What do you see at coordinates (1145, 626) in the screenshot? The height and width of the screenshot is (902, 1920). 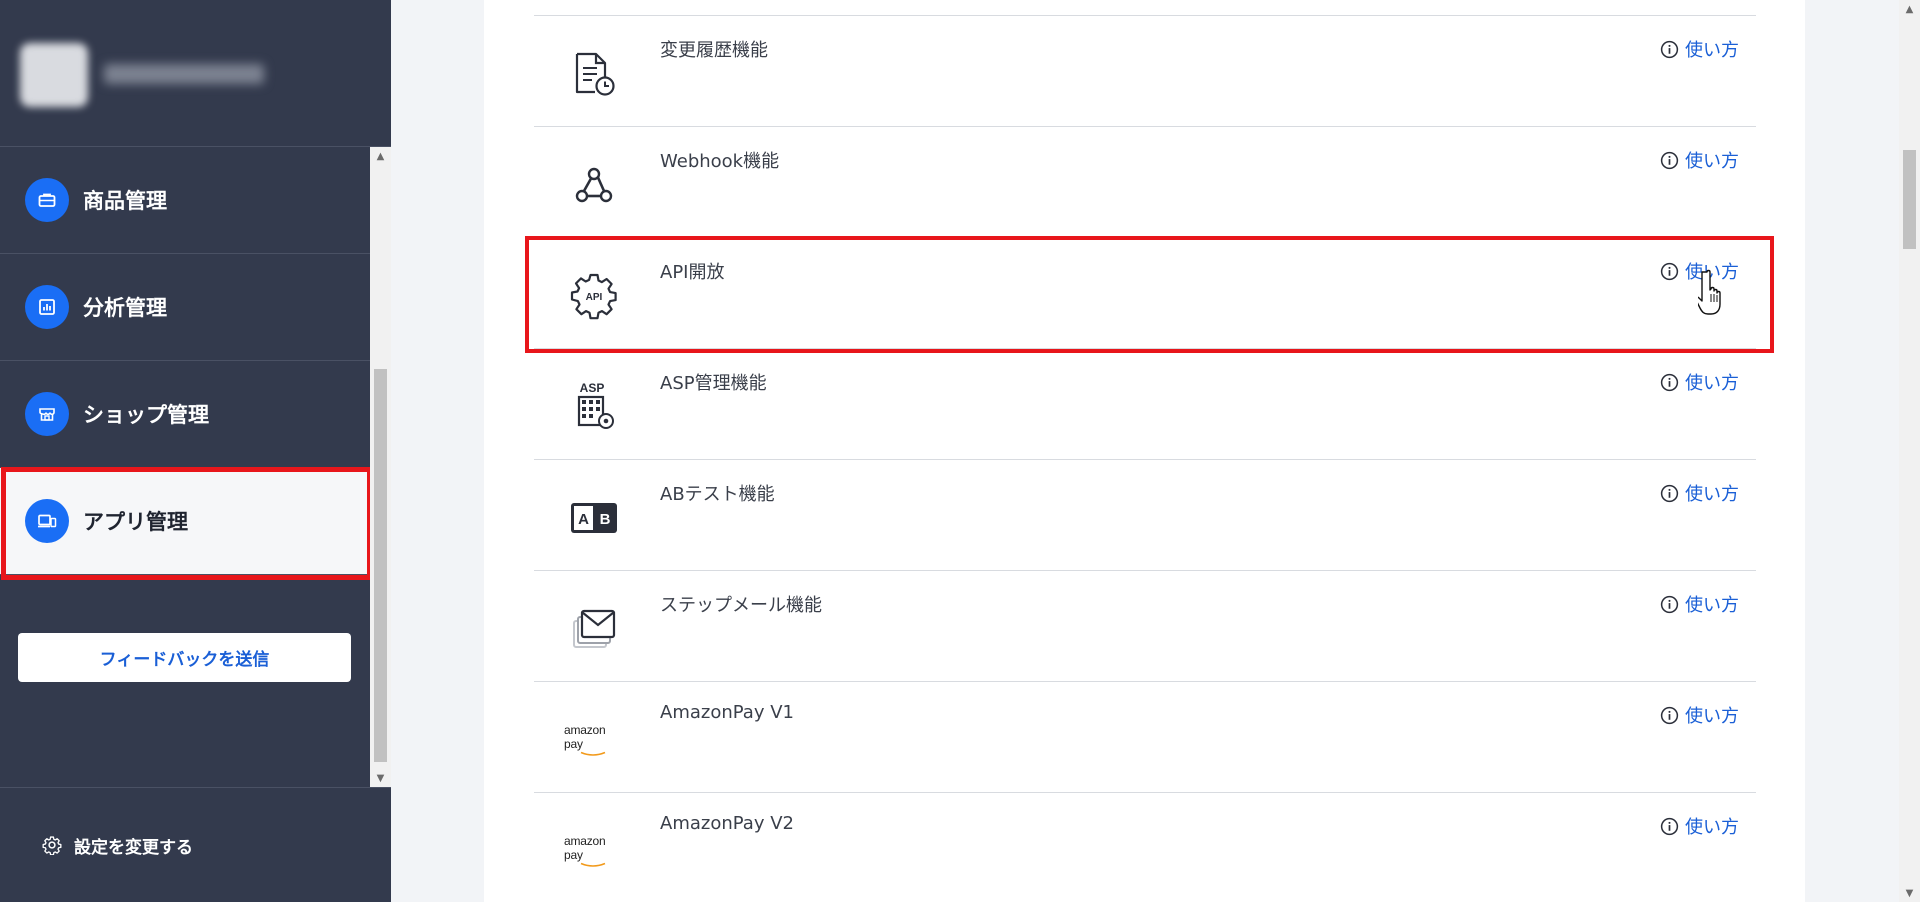 I see `feature-row: ステップメール機能 使い方` at bounding box center [1145, 626].